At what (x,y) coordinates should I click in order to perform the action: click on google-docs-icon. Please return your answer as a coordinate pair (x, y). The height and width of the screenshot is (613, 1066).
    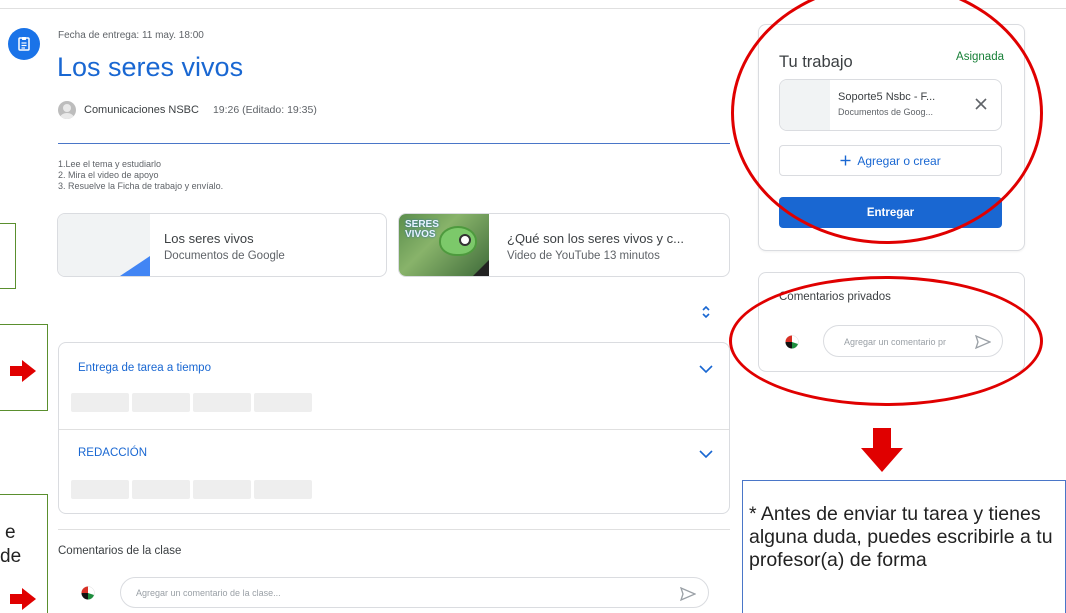
    Looking at the image, I should click on (135, 266).